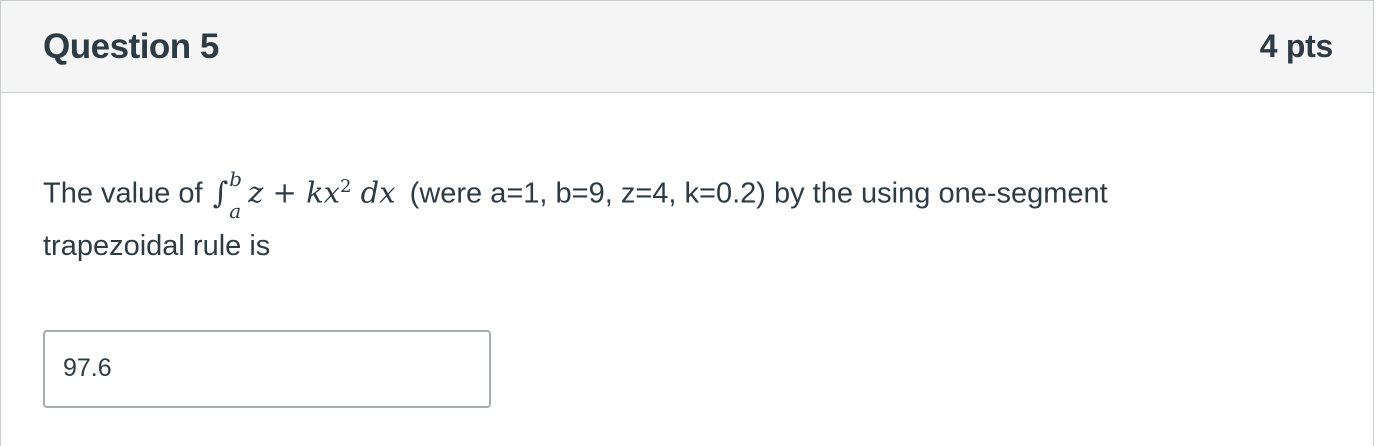 The width and height of the screenshot is (1388, 446). What do you see at coordinates (267, 368) in the screenshot?
I see `answer-input` at bounding box center [267, 368].